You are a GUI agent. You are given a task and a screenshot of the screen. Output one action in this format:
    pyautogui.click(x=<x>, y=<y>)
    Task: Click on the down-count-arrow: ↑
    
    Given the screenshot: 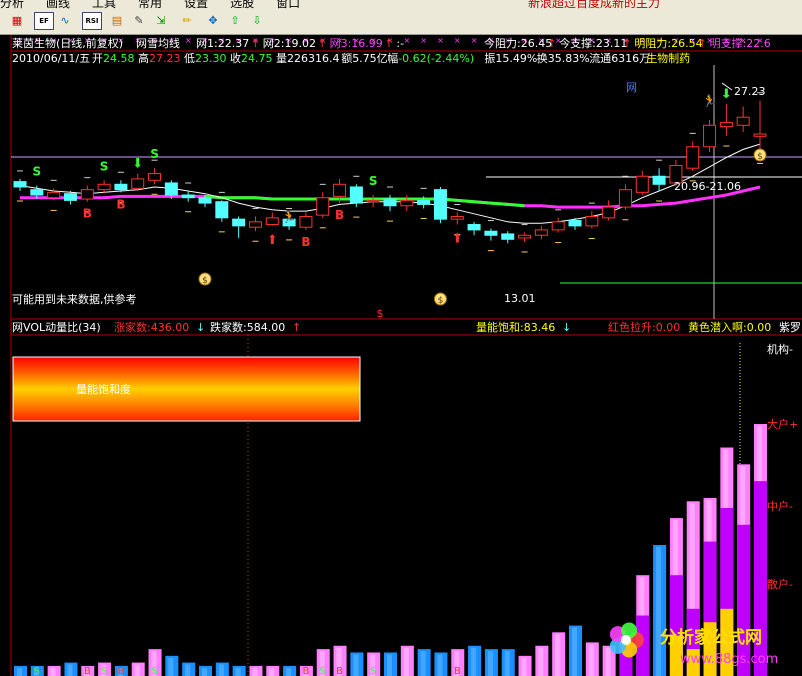 What is the action you would take?
    pyautogui.click(x=296, y=327)
    